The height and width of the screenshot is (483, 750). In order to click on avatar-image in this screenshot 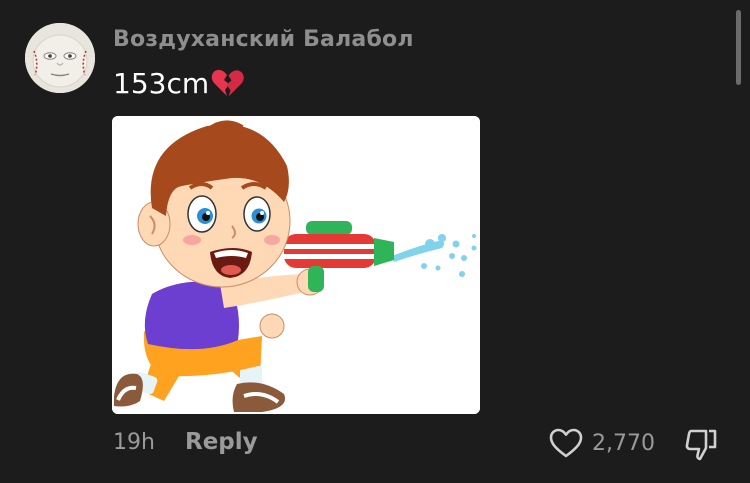, I will do `click(60, 58)`.